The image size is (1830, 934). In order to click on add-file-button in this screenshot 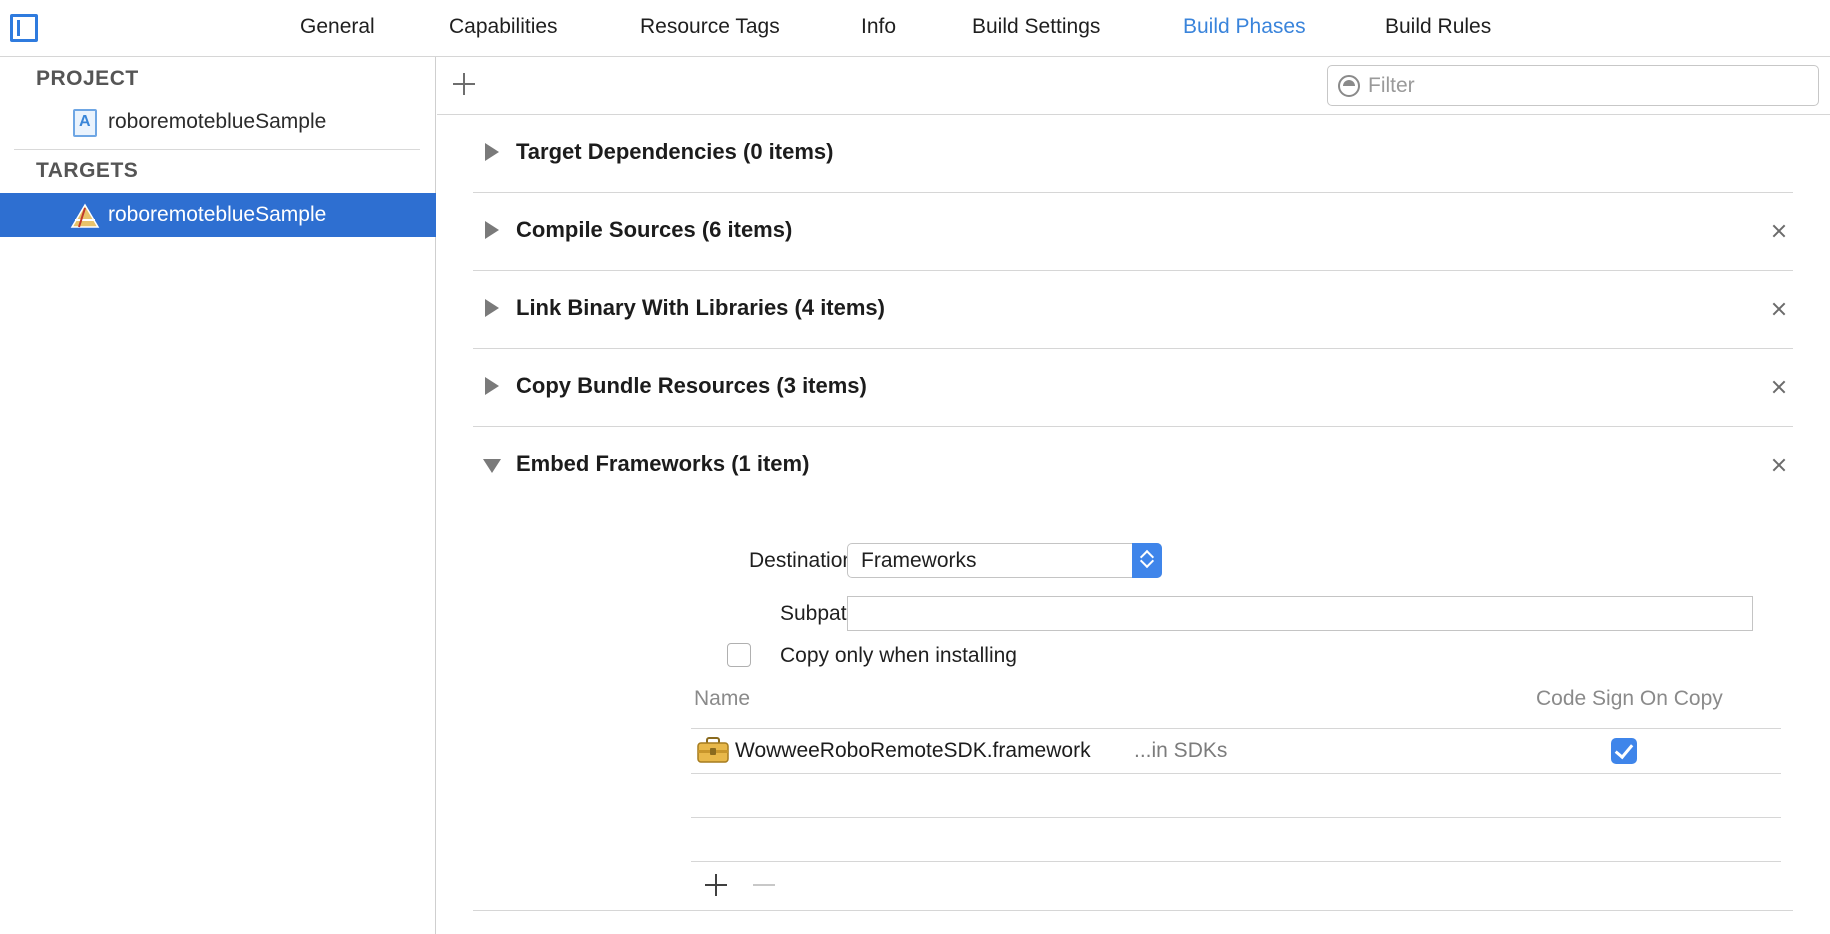, I will do `click(716, 885)`.